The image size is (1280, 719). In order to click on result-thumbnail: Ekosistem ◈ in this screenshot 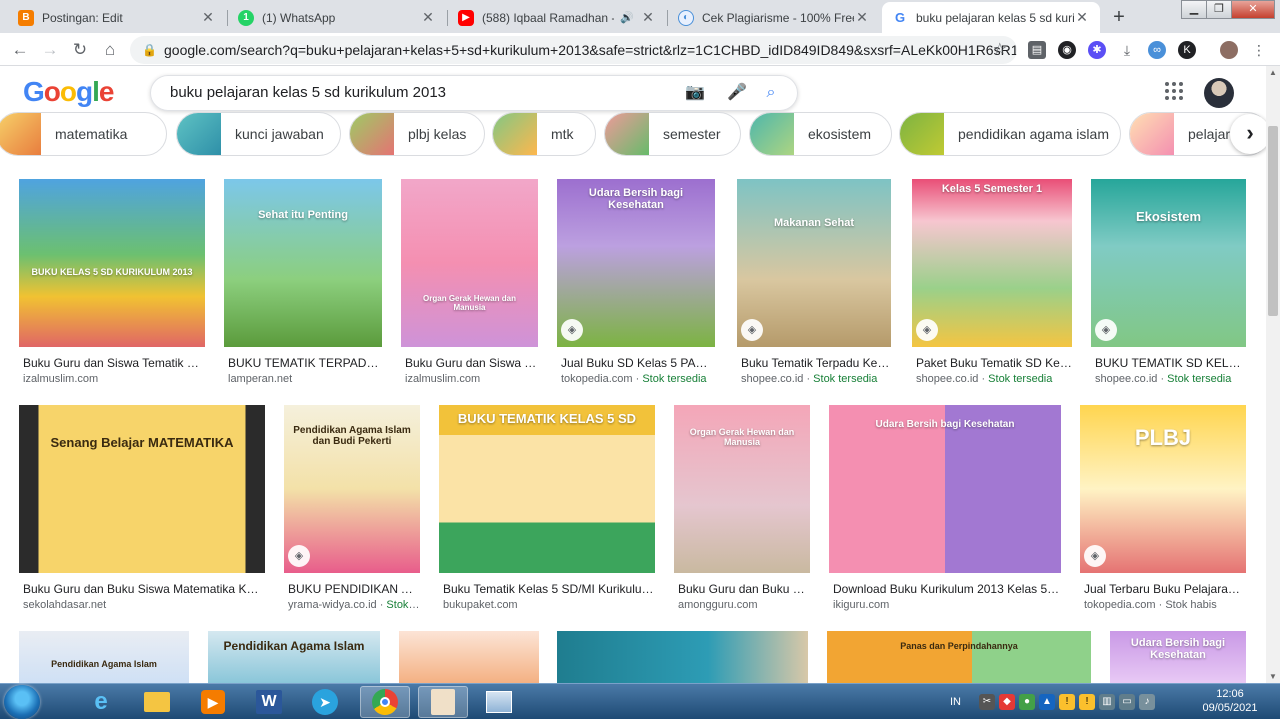, I will do `click(1168, 263)`.